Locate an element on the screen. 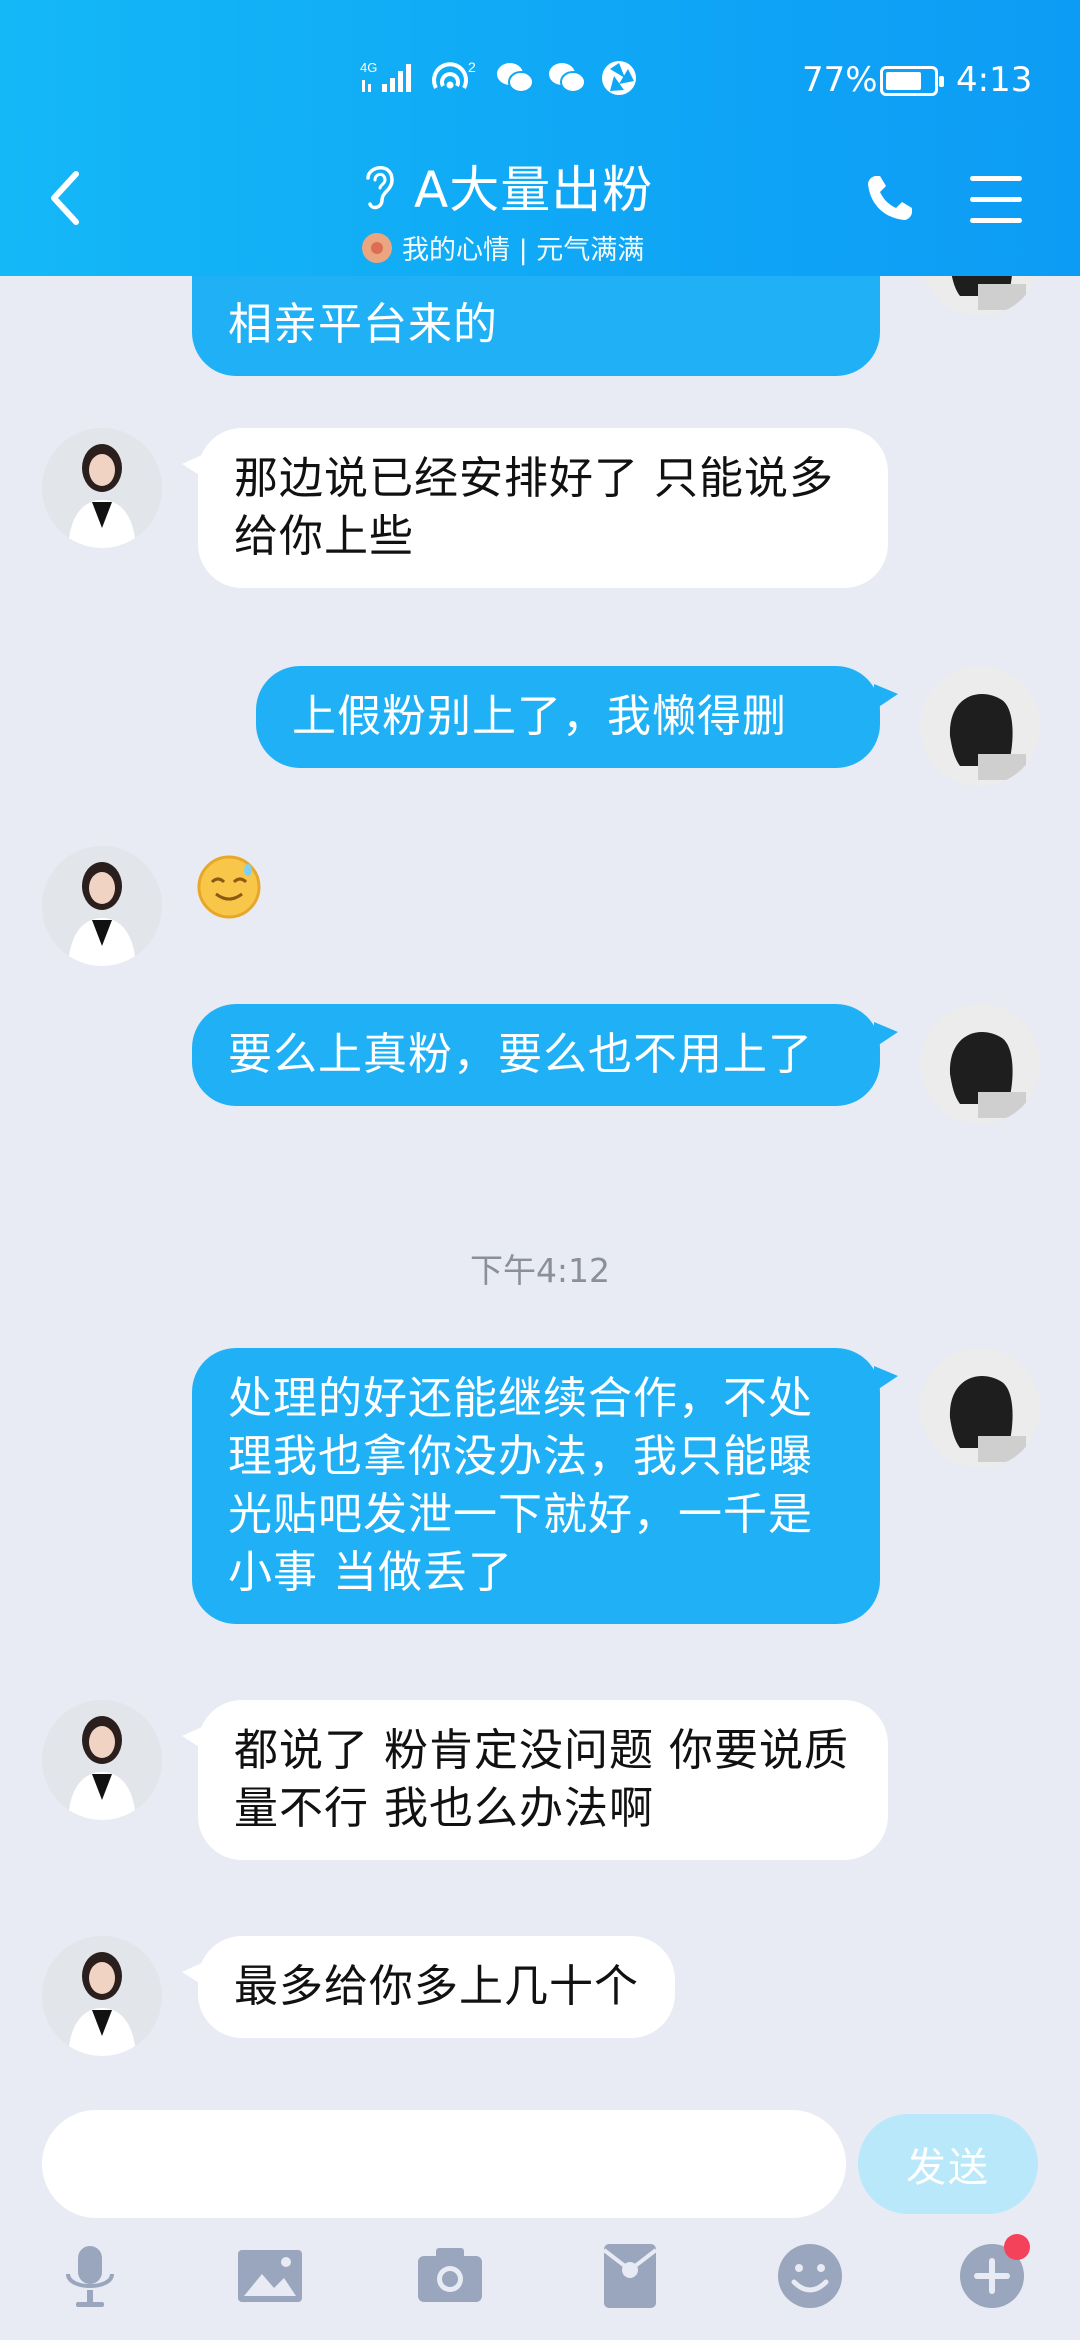  plus-button is located at coordinates (993, 2273).